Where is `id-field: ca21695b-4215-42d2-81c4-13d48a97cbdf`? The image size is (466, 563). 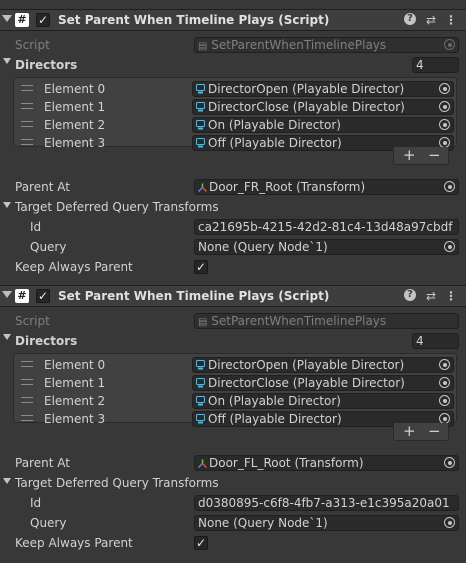 id-field: ca21695b-4215-42d2-81c4-13d48a97cbdf is located at coordinates (326, 227).